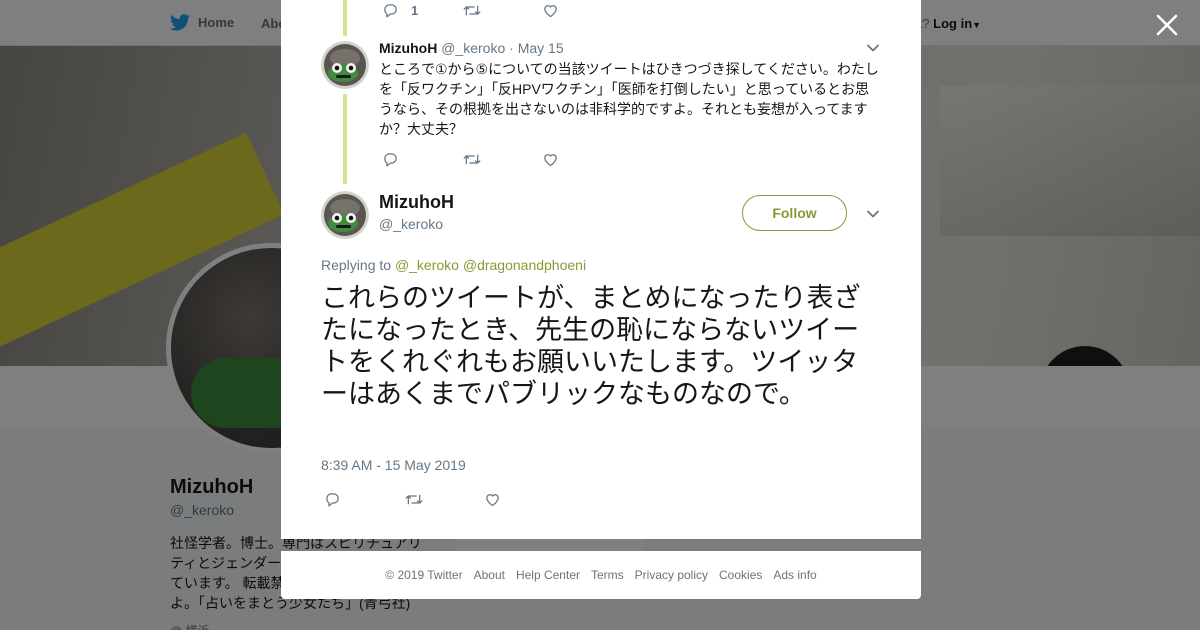  I want to click on footer-about-link: About, so click(489, 575).